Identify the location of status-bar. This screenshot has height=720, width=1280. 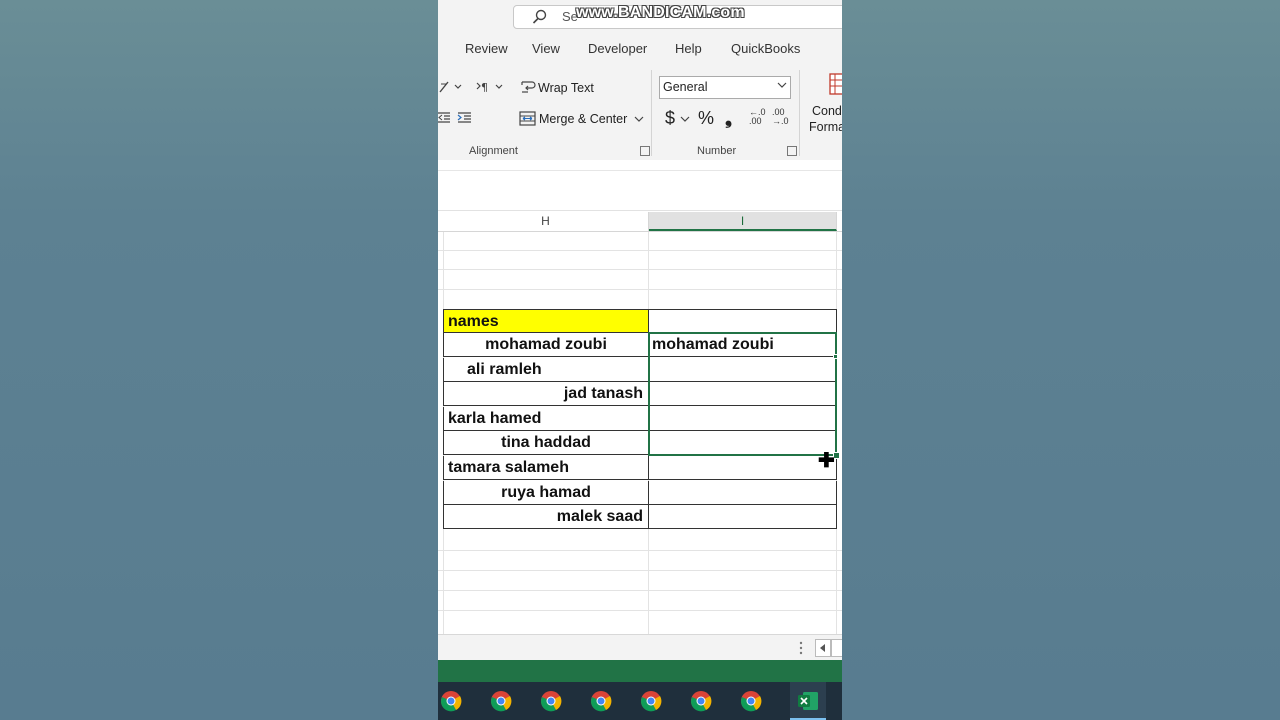
(640, 671).